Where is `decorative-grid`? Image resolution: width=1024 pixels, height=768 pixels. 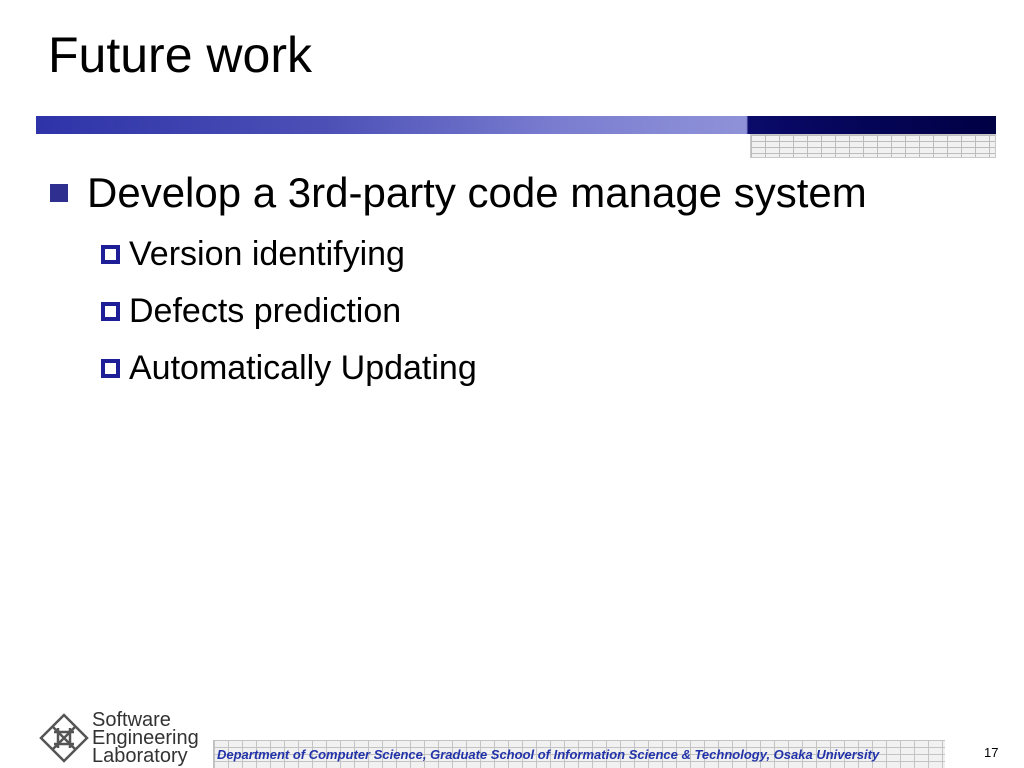
decorative-grid is located at coordinates (873, 146).